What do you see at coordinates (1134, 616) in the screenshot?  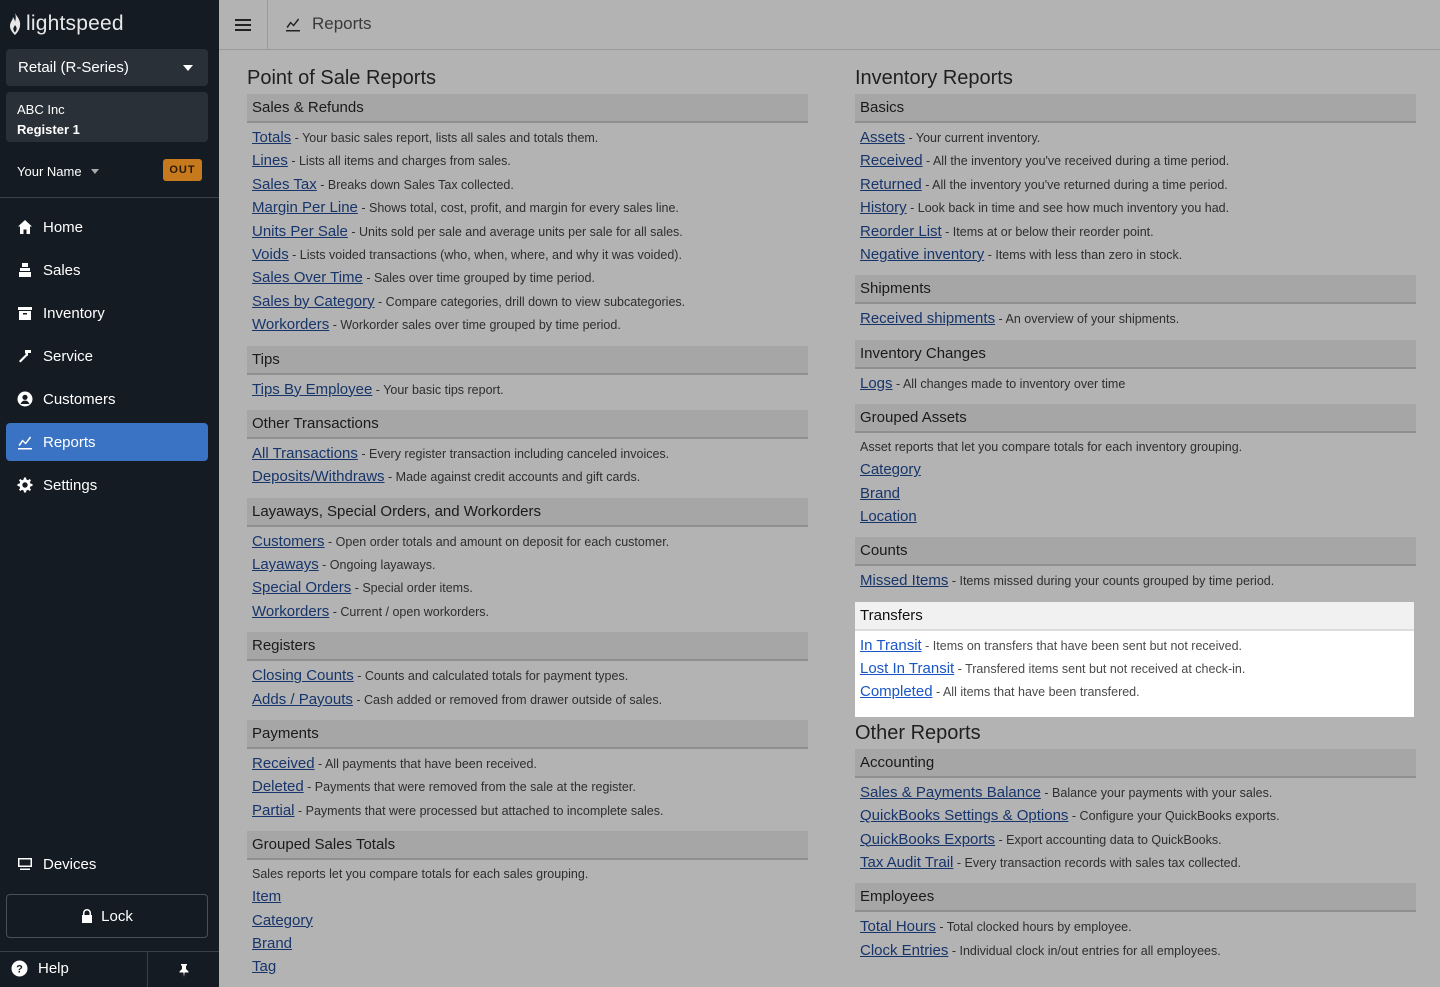 I see `group-heading: Transfers` at bounding box center [1134, 616].